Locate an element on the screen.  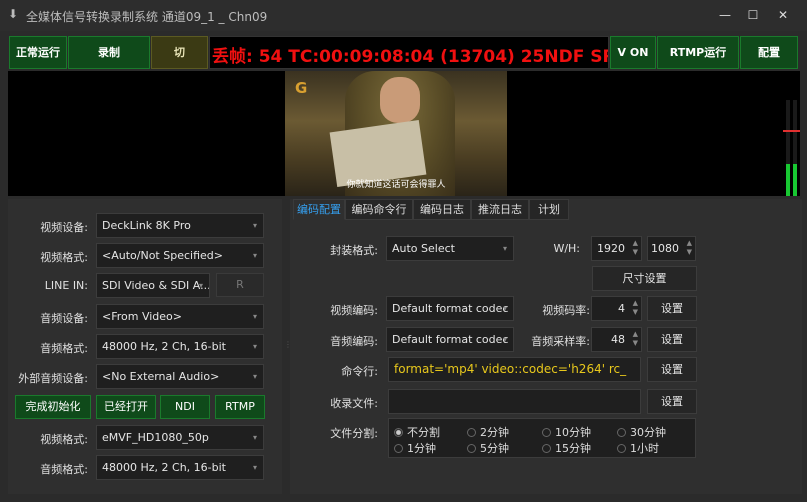
video-device-label: 视频设备: is located at coordinates (64, 227).